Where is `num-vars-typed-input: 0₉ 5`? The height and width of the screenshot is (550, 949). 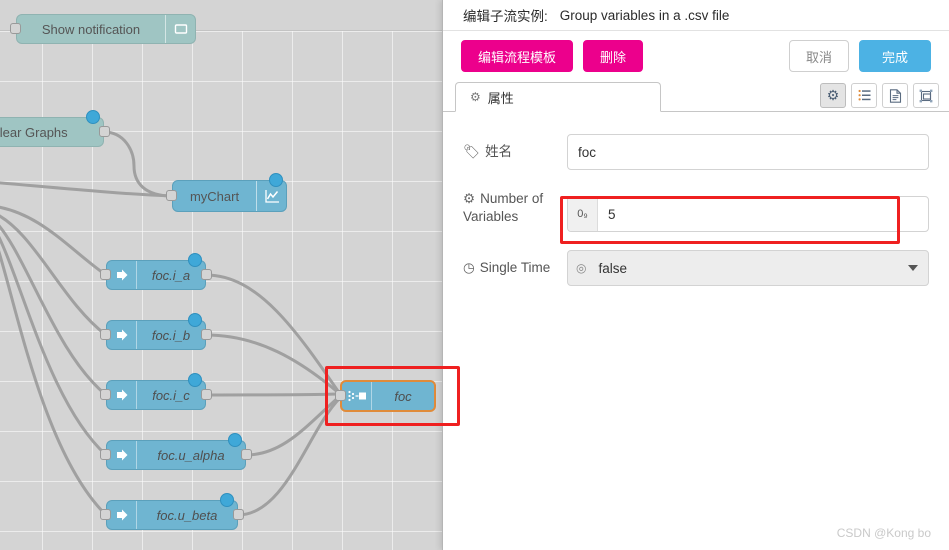
num-vars-typed-input: 0₉ 5 is located at coordinates (748, 214).